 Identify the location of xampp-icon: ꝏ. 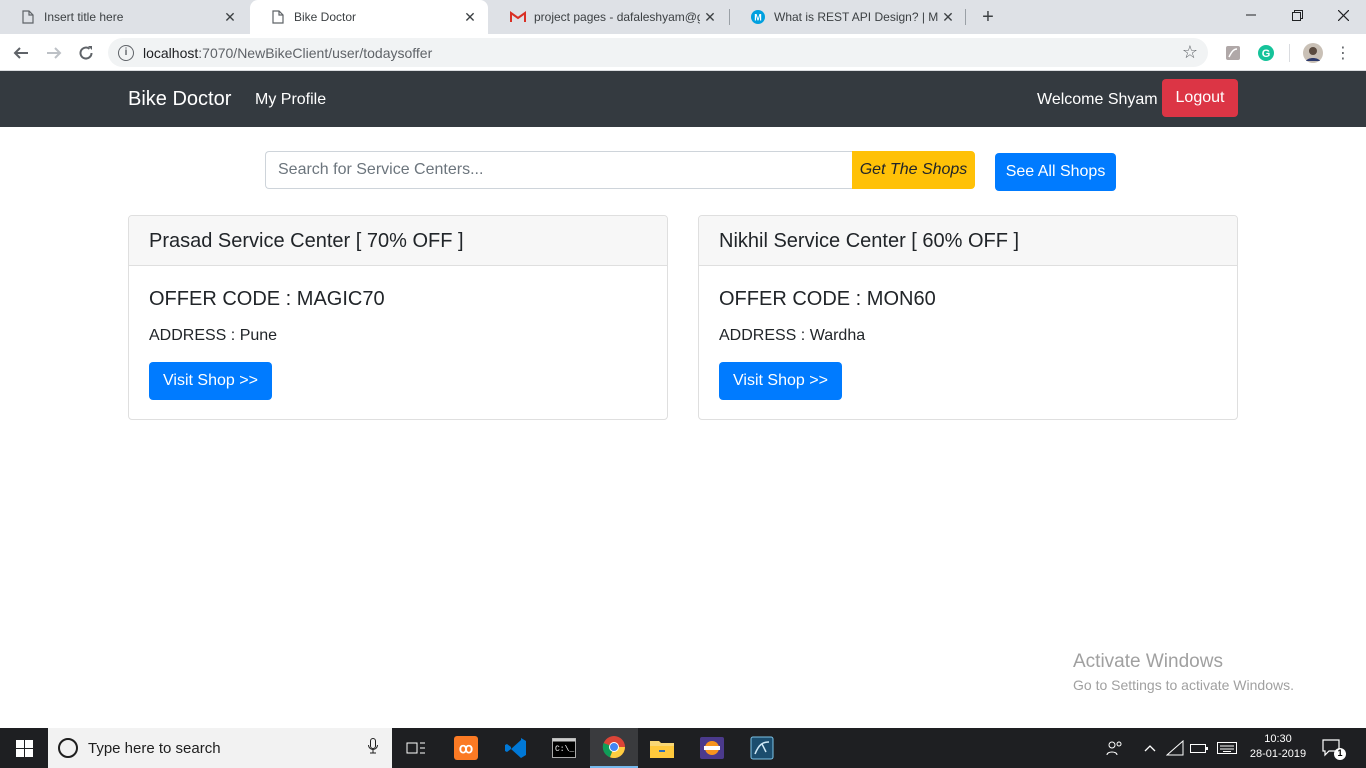
(466, 748).